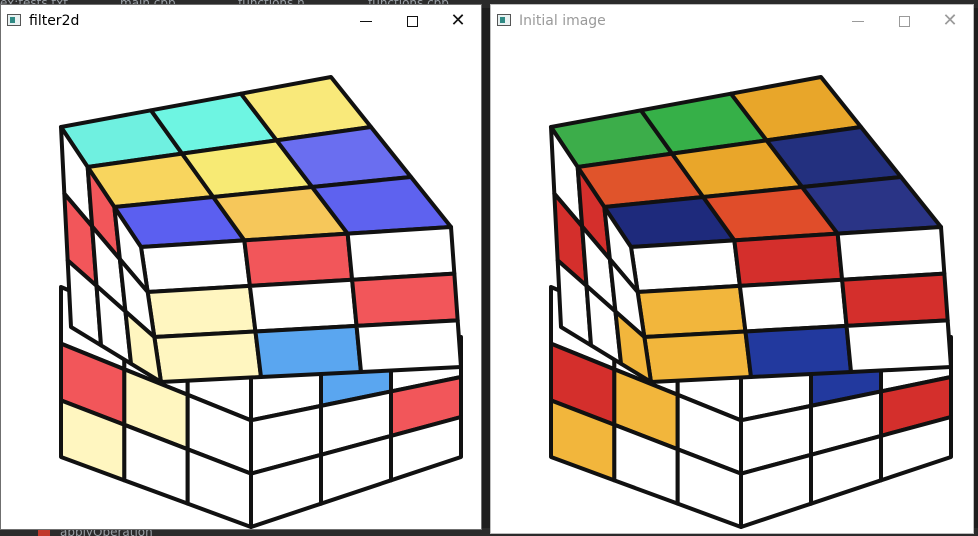  Describe the element at coordinates (562, 21) in the screenshot. I see `window-title: Initial image` at that location.